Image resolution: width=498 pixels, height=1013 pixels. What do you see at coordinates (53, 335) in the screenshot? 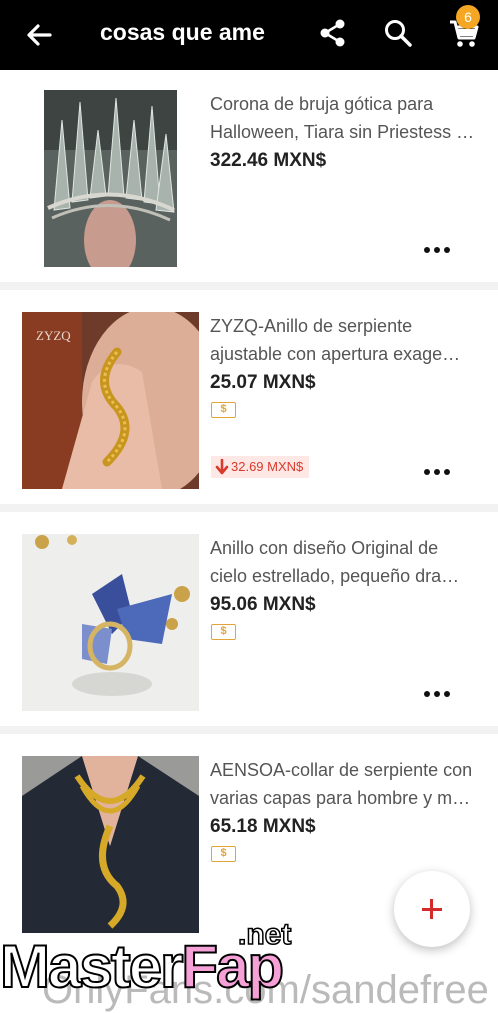
I see `image-brand-text: ZYZQ` at bounding box center [53, 335].